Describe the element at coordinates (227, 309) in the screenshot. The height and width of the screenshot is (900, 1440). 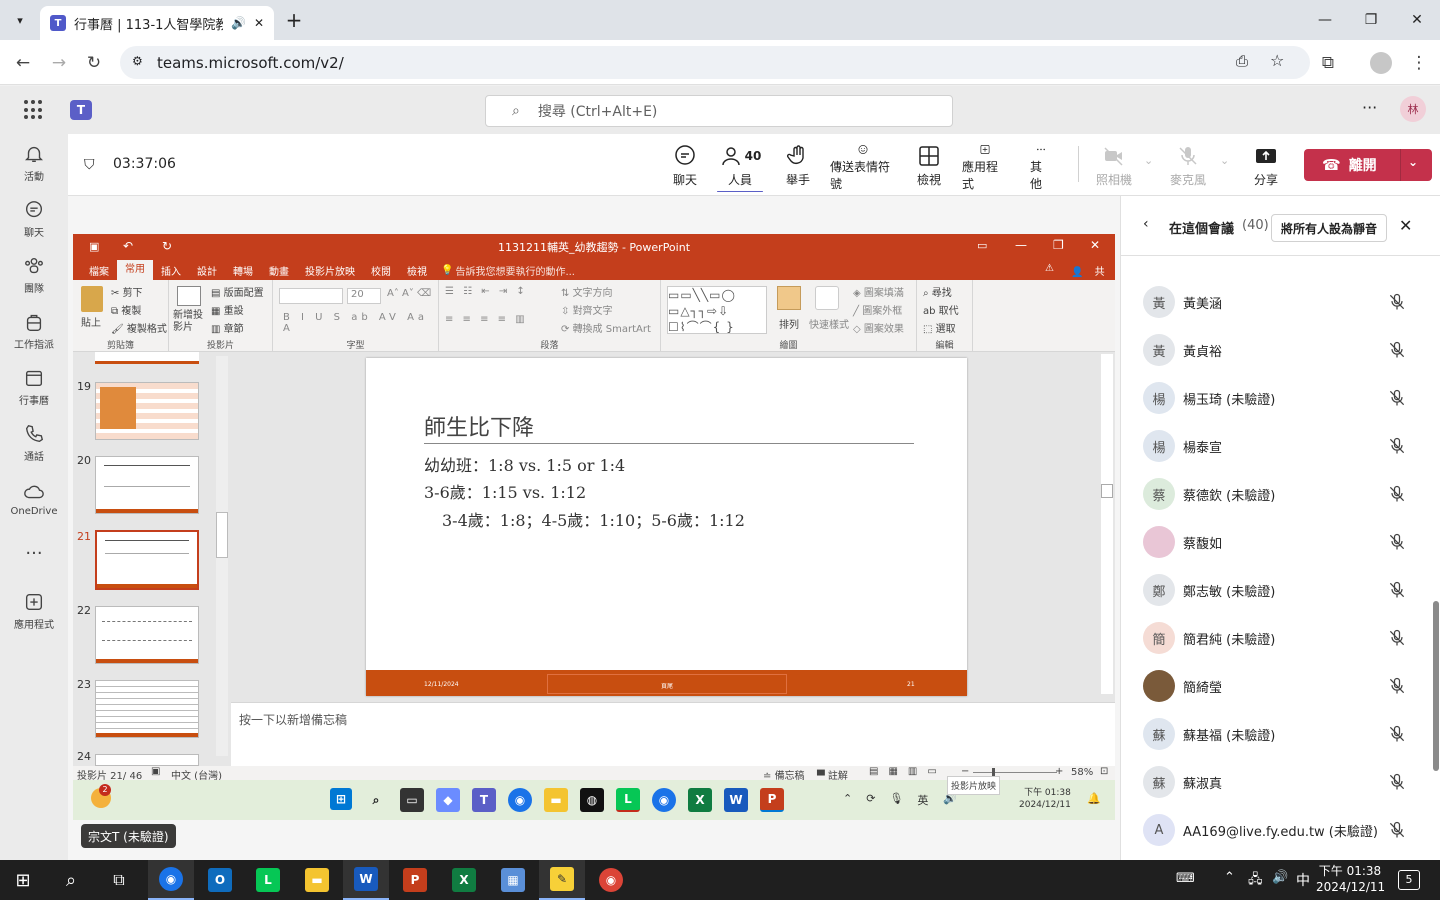
I see `reset-button: ▦ 重設` at that location.